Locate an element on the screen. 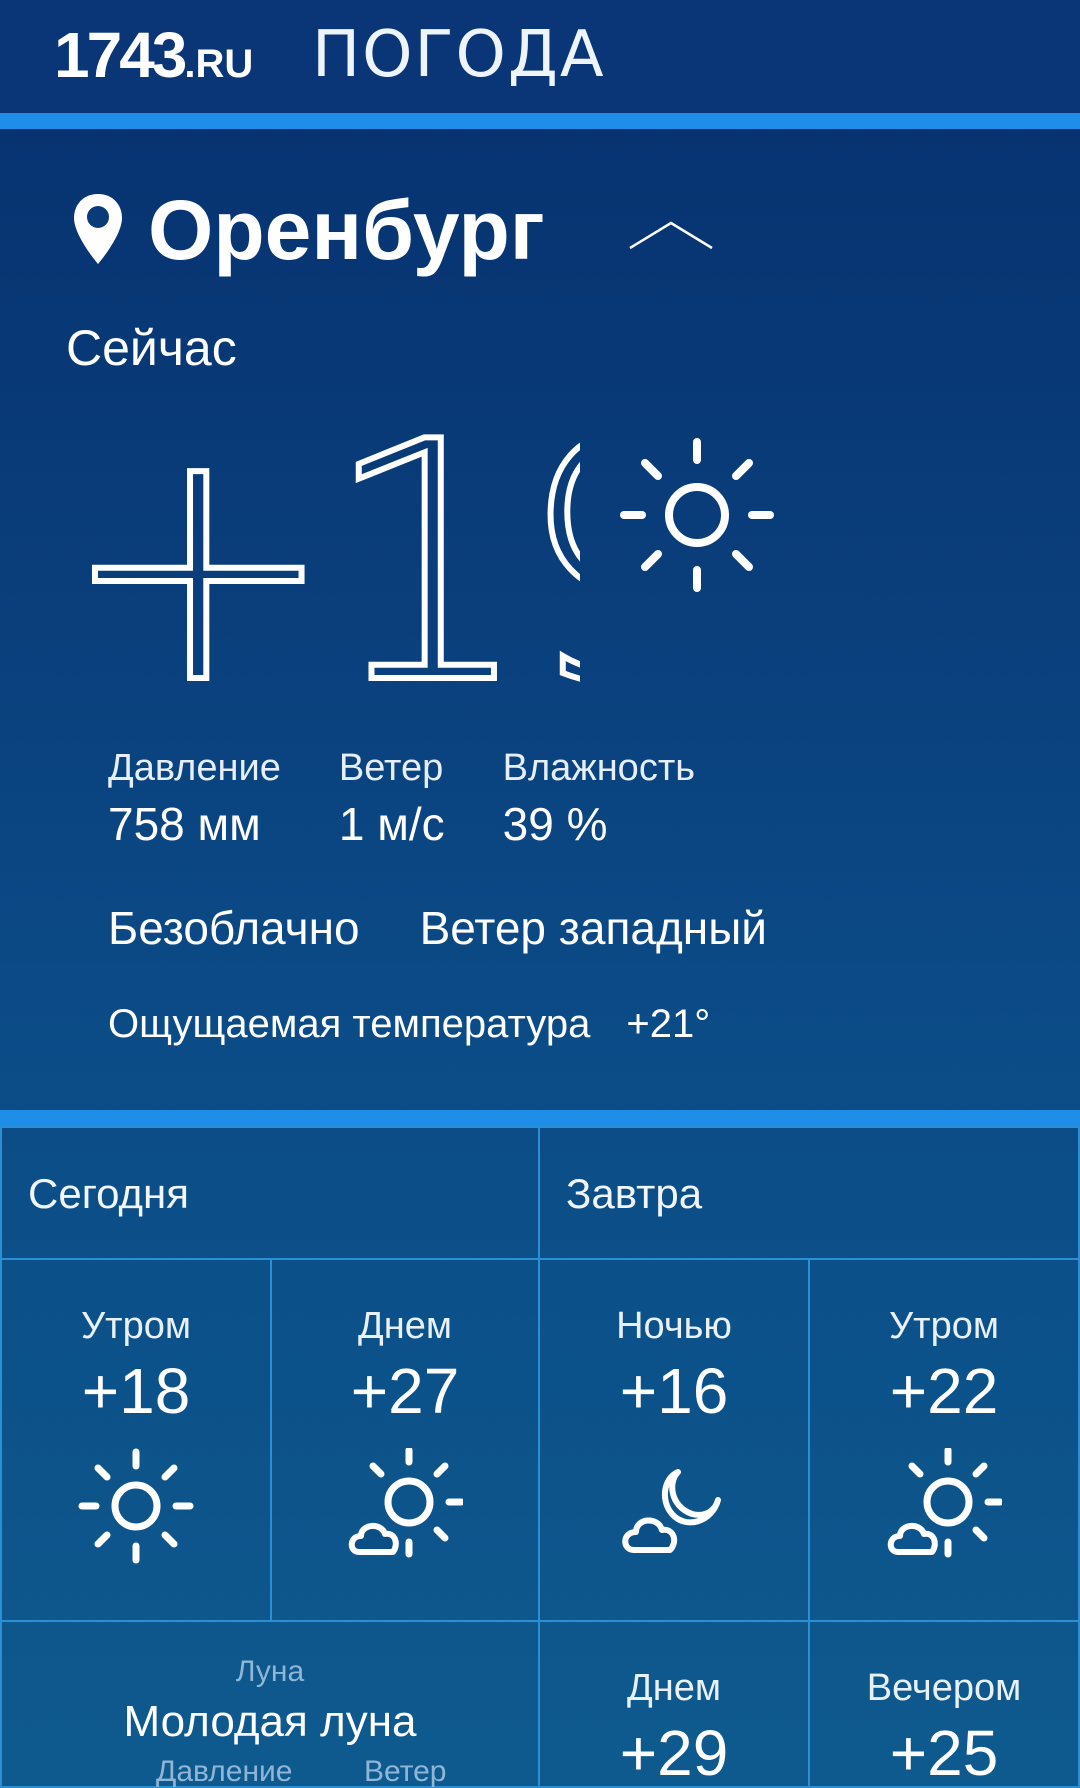 The image size is (1080, 1788). city-name: Оренбург is located at coordinates (346, 230).